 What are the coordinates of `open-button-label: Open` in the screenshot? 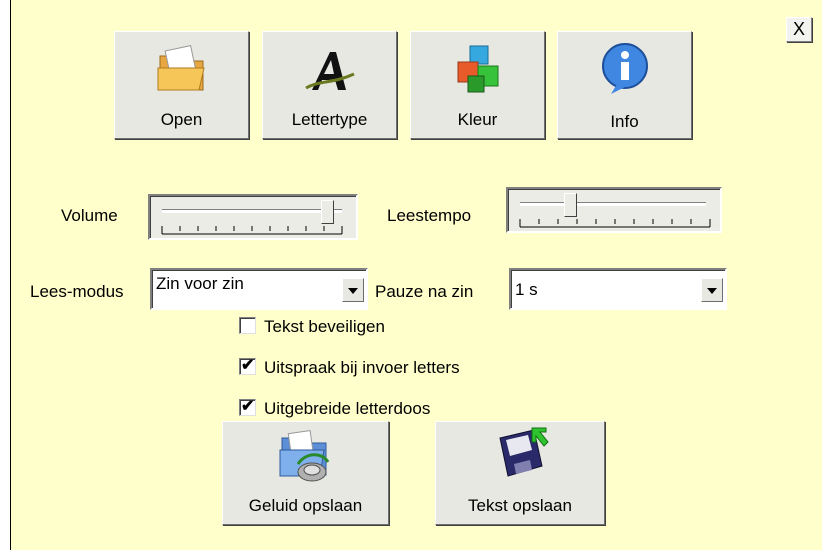 It's located at (181, 119).